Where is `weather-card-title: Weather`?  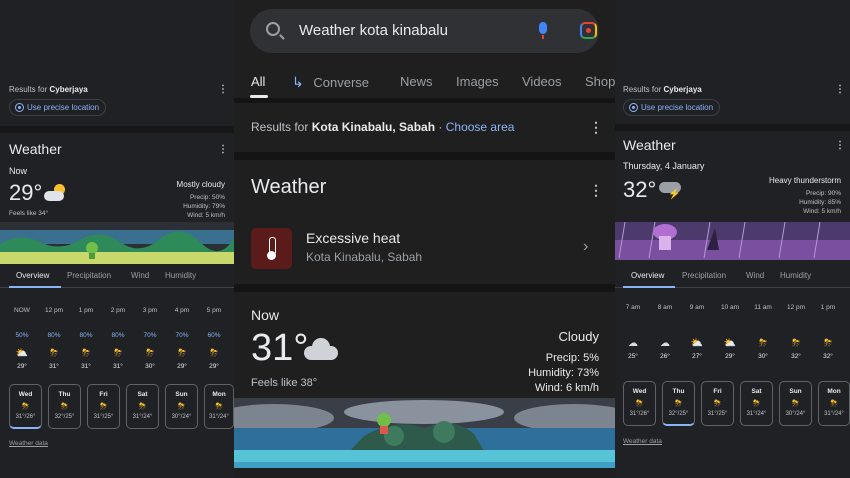
weather-card-title: Weather is located at coordinates (649, 145).